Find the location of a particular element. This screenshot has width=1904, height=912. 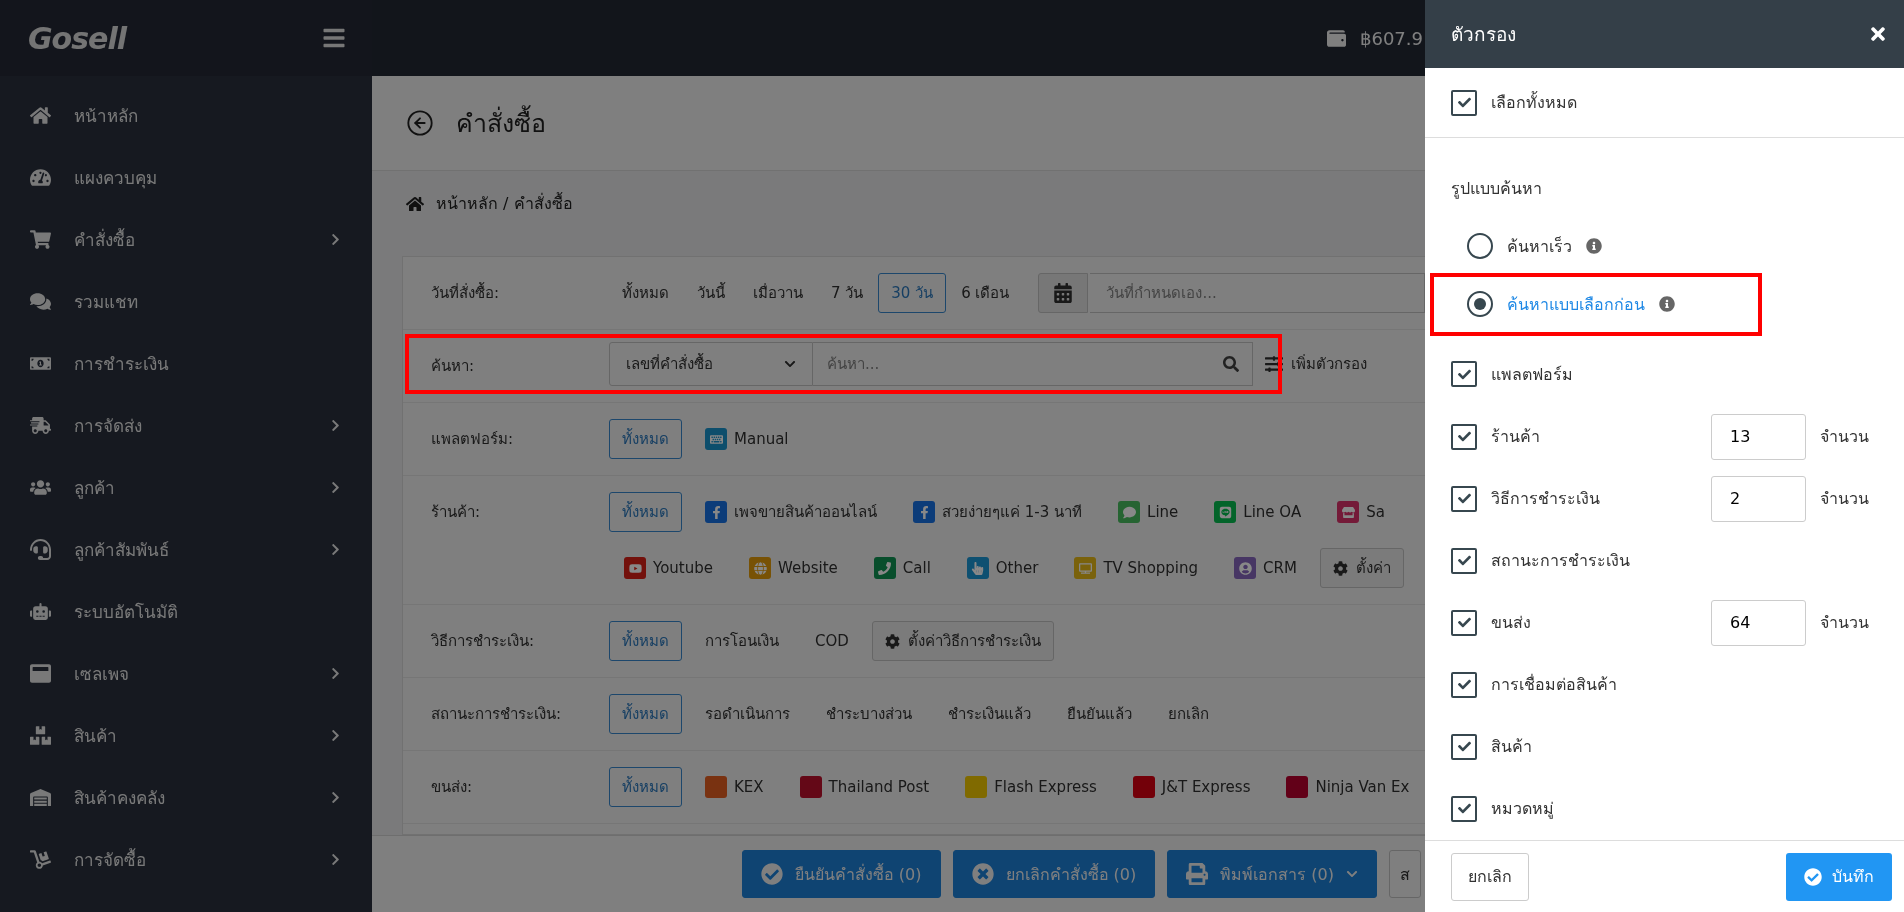

count-field: 64 is located at coordinates (1758, 622).